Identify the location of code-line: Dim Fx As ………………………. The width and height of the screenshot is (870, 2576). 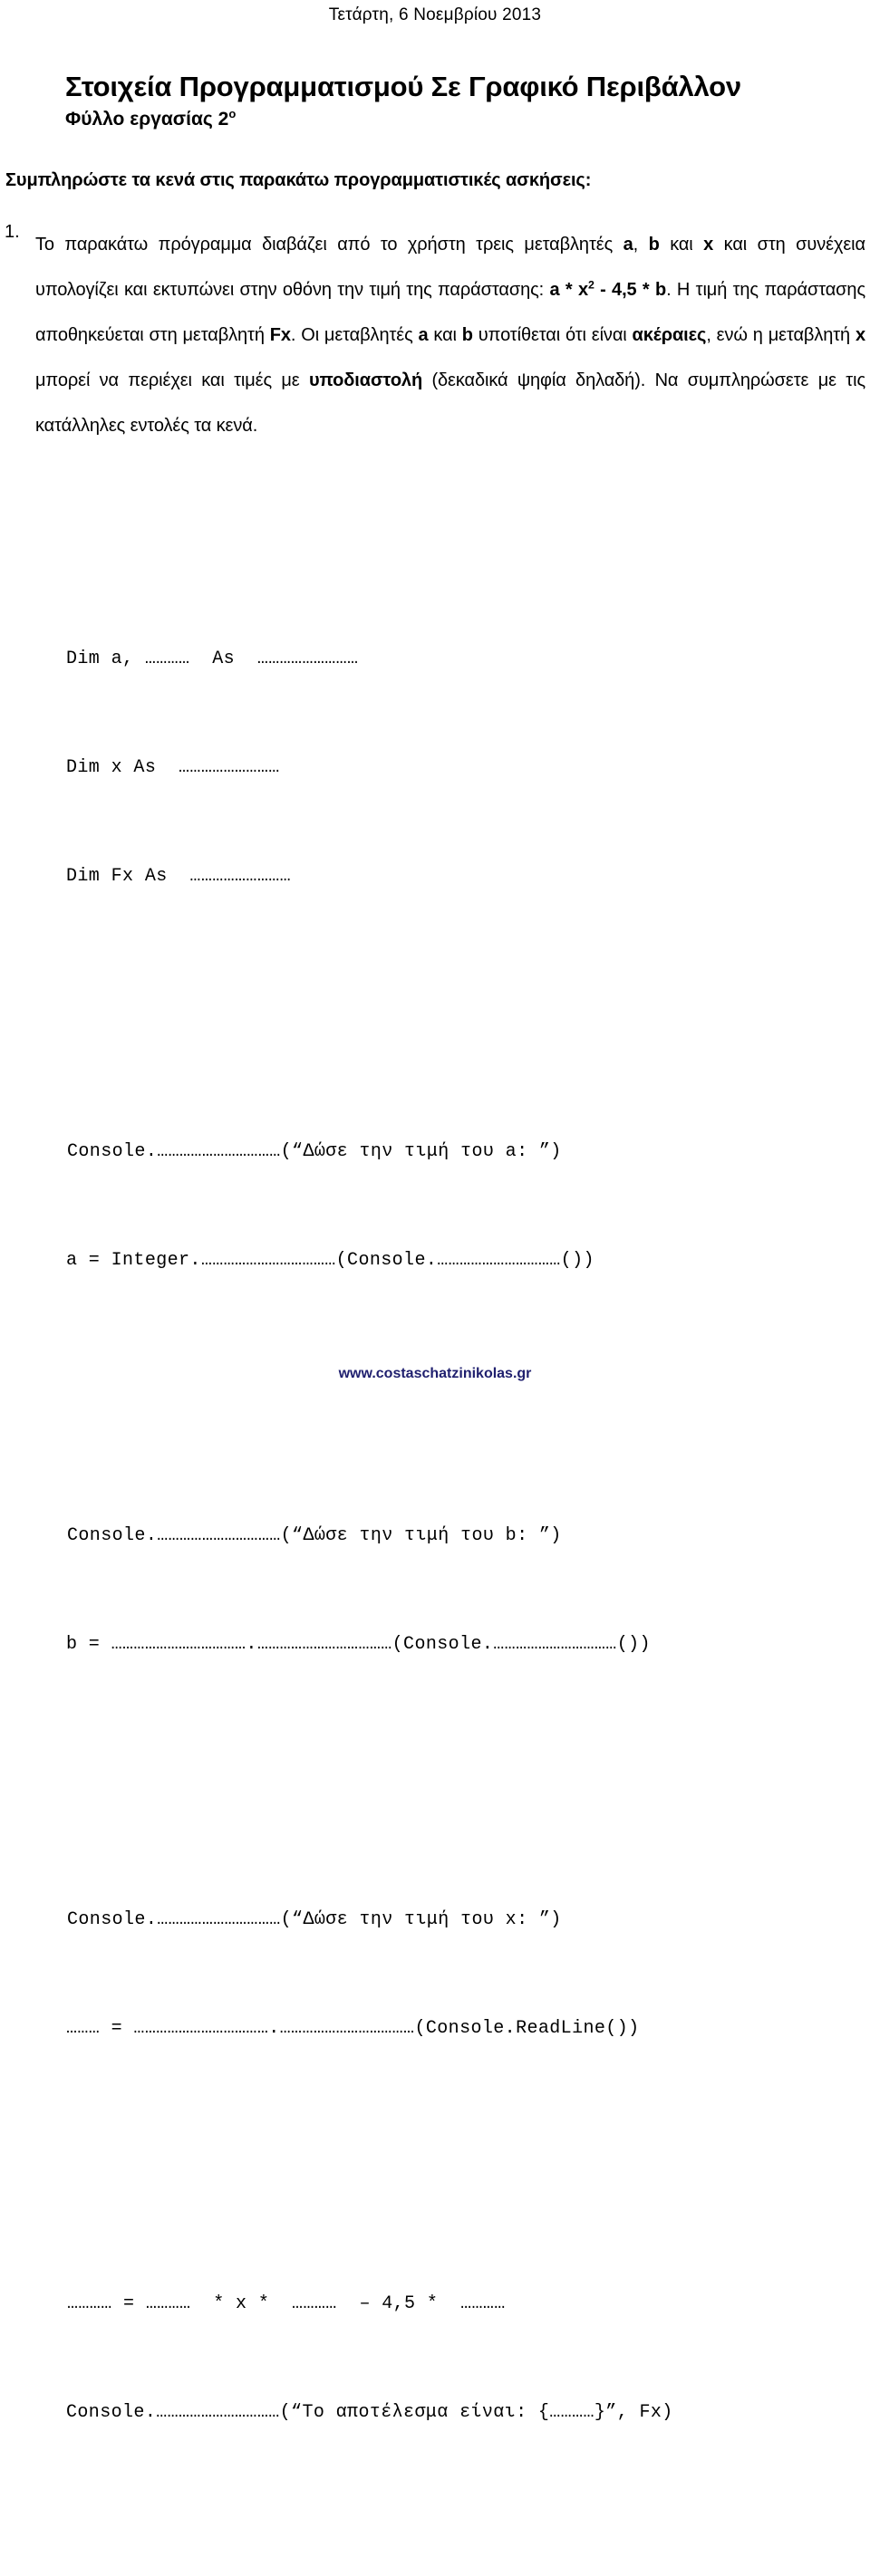
(179, 876).